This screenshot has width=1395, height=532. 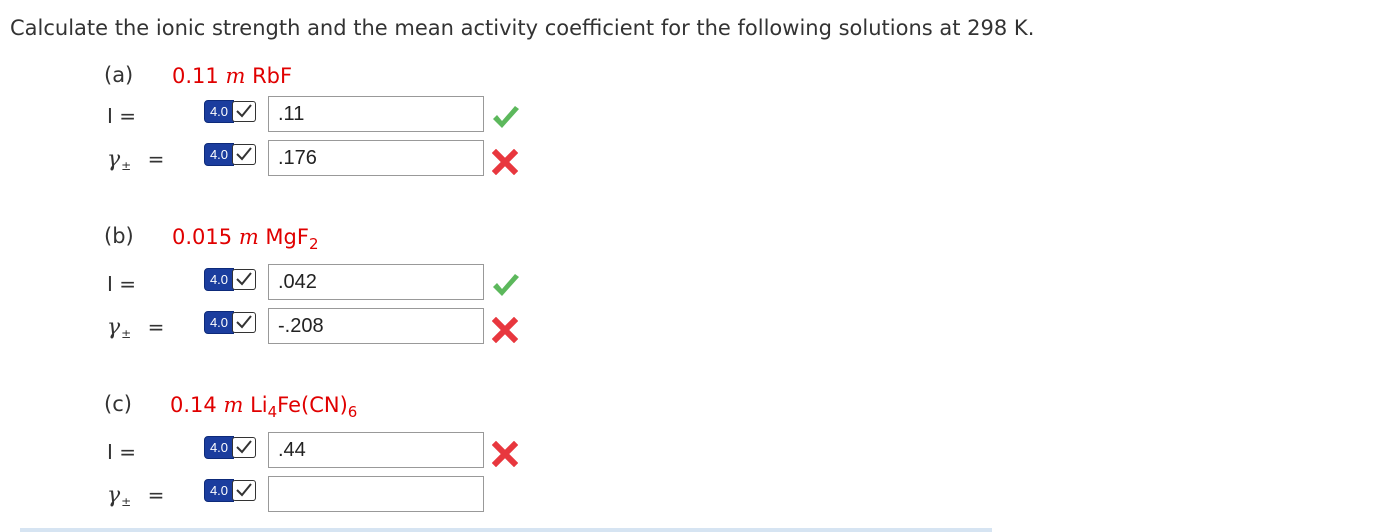 I want to click on part-c-unit: m, so click(x=233, y=405).